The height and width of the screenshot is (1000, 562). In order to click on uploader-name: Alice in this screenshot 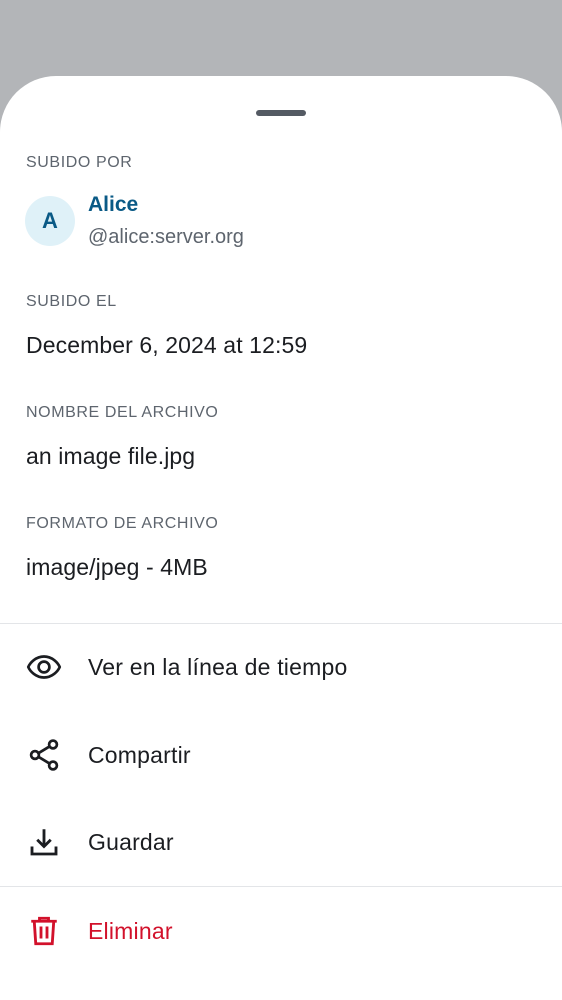, I will do `click(113, 204)`.